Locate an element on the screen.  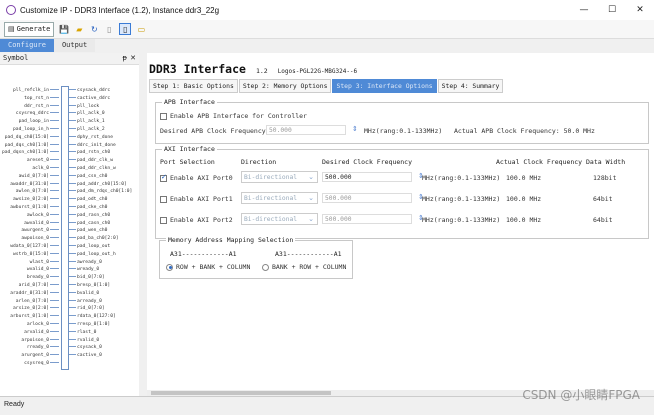
symbol-port-right: rid_0[7:0] is located at coordinates (87, 309).